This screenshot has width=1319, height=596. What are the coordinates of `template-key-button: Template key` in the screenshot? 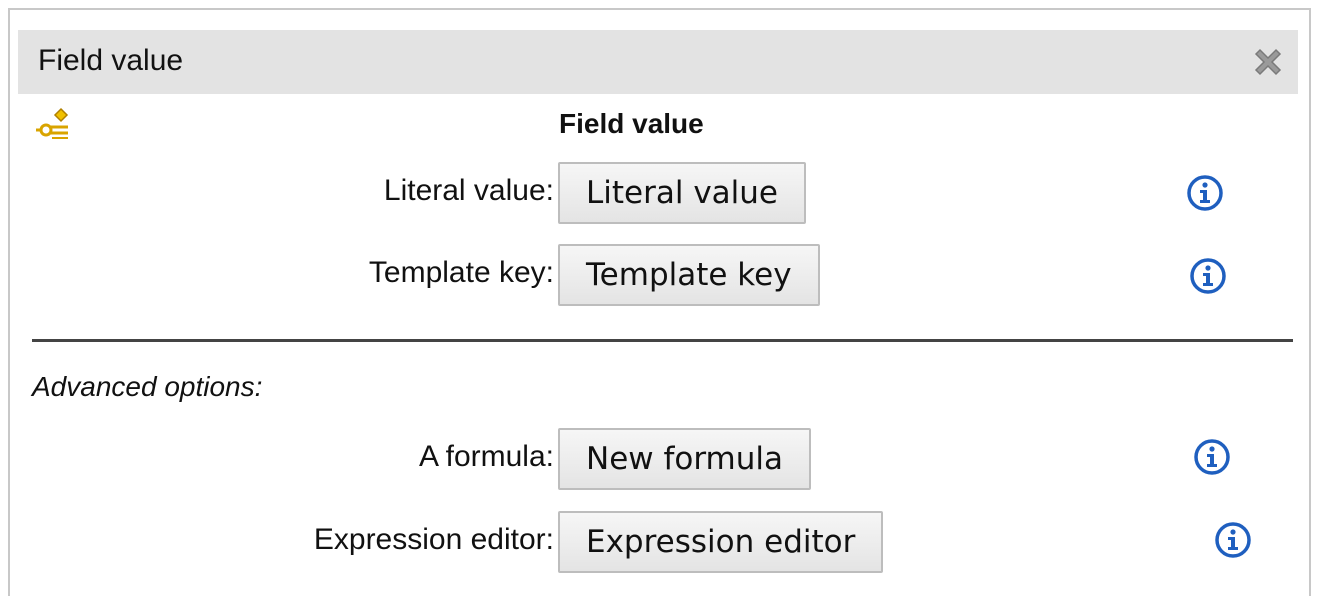 It's located at (689, 275).